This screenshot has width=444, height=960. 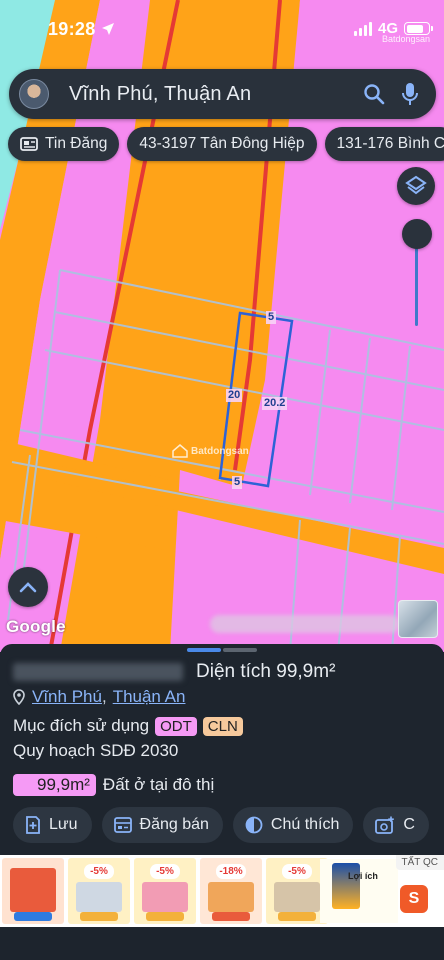 What do you see at coordinates (374, 94) in the screenshot?
I see `search-icon` at bounding box center [374, 94].